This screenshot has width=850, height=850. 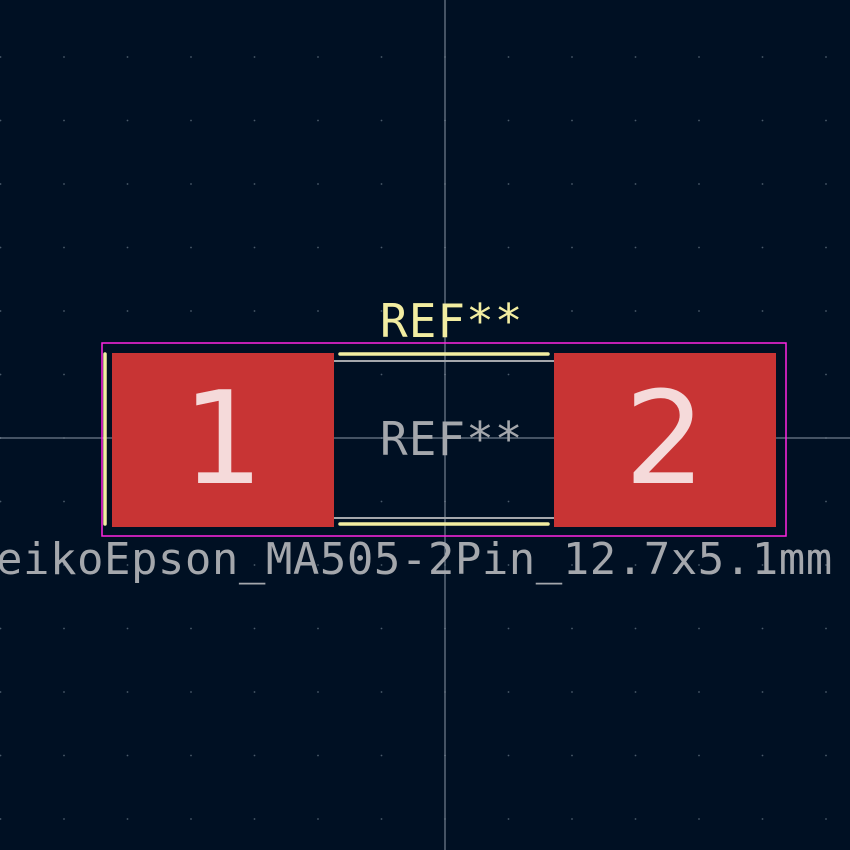 I want to click on reference-designator-fab: REF**, so click(x=451, y=439).